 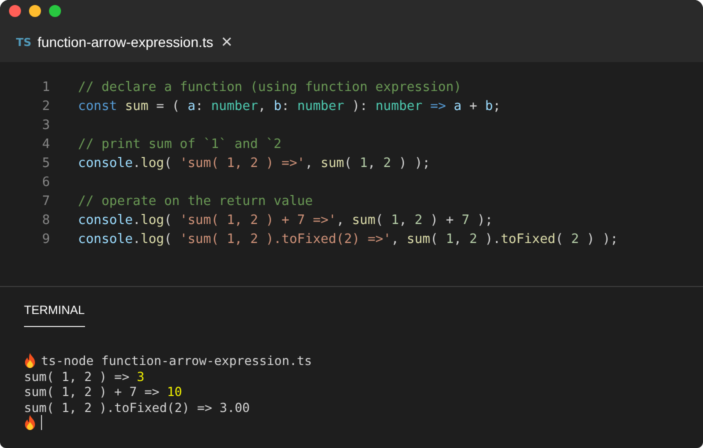 I want to click on code-line: console.log( 'sum( 1, 2 ).toFixed(2) =>', sum( 1, 2 ).toFixed( 2 ) );, so click(x=348, y=239).